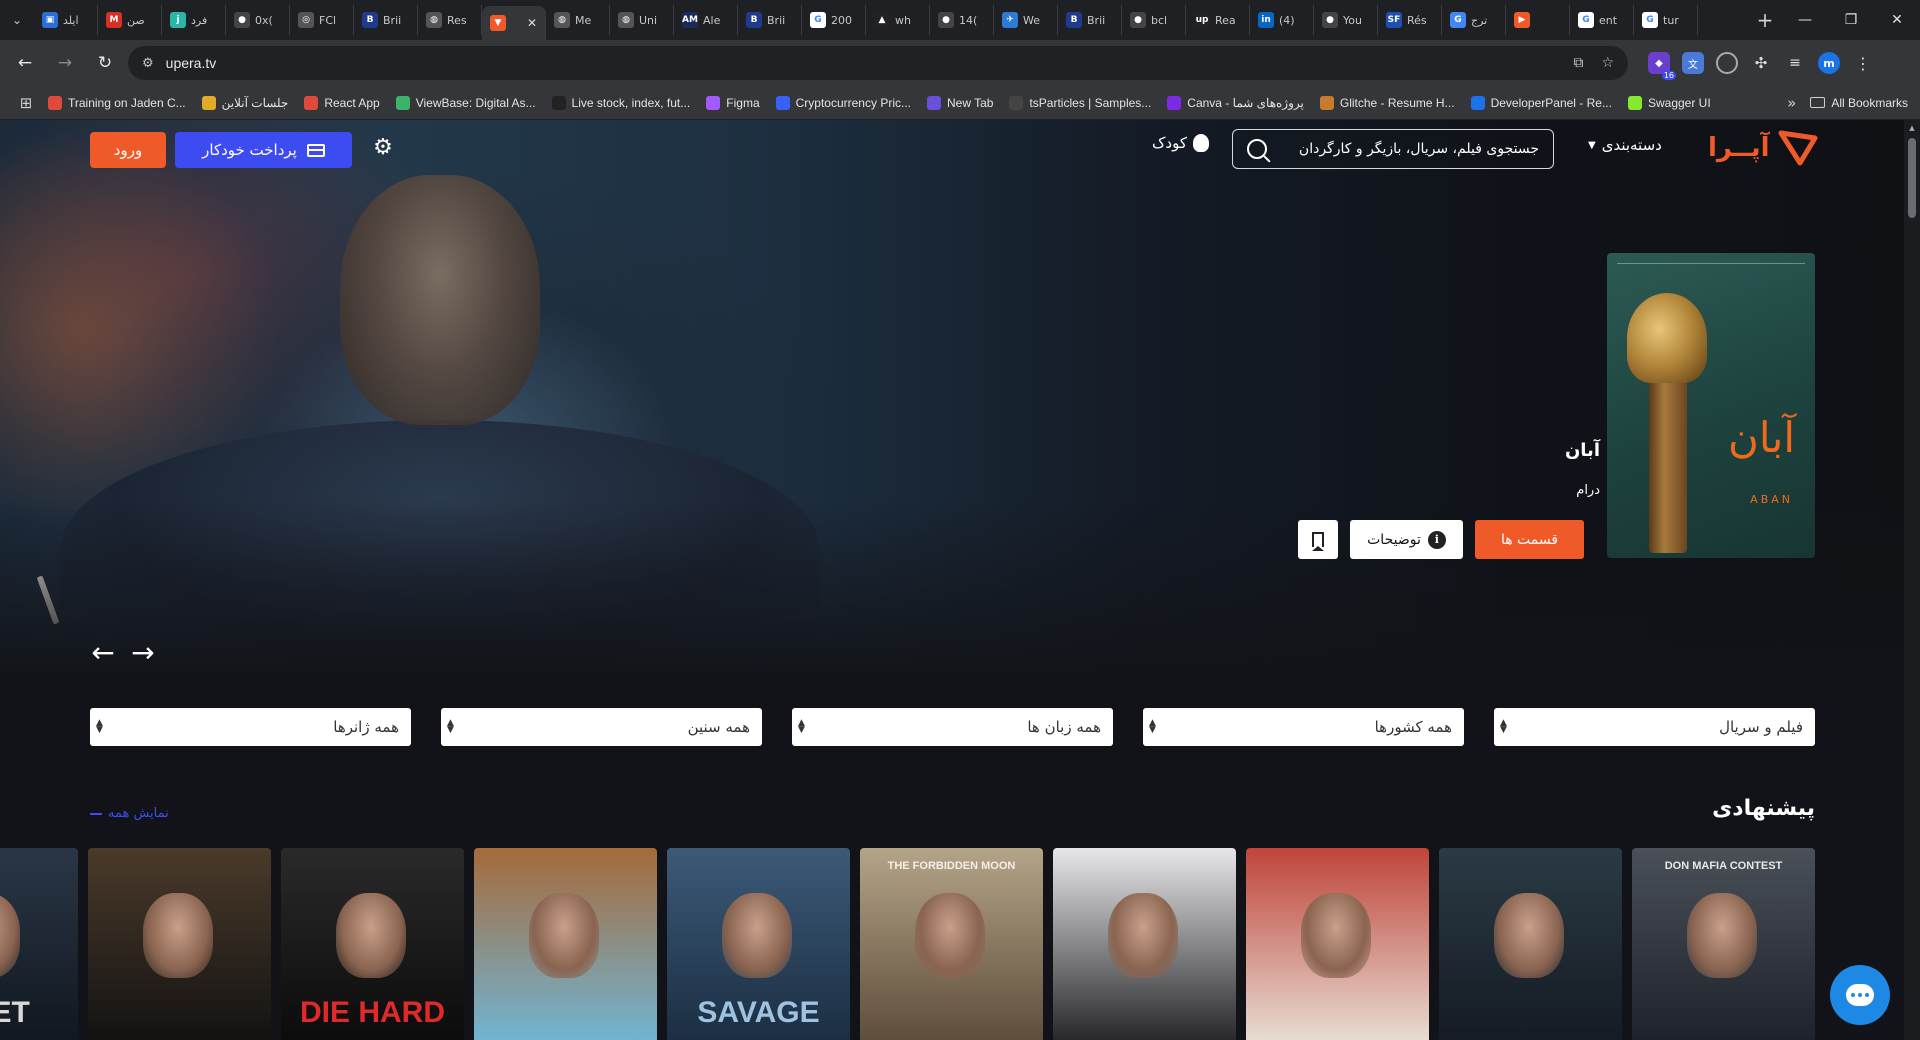  Describe the element at coordinates (1795, 63) in the screenshot. I see `media-control-icon: ≡` at that location.